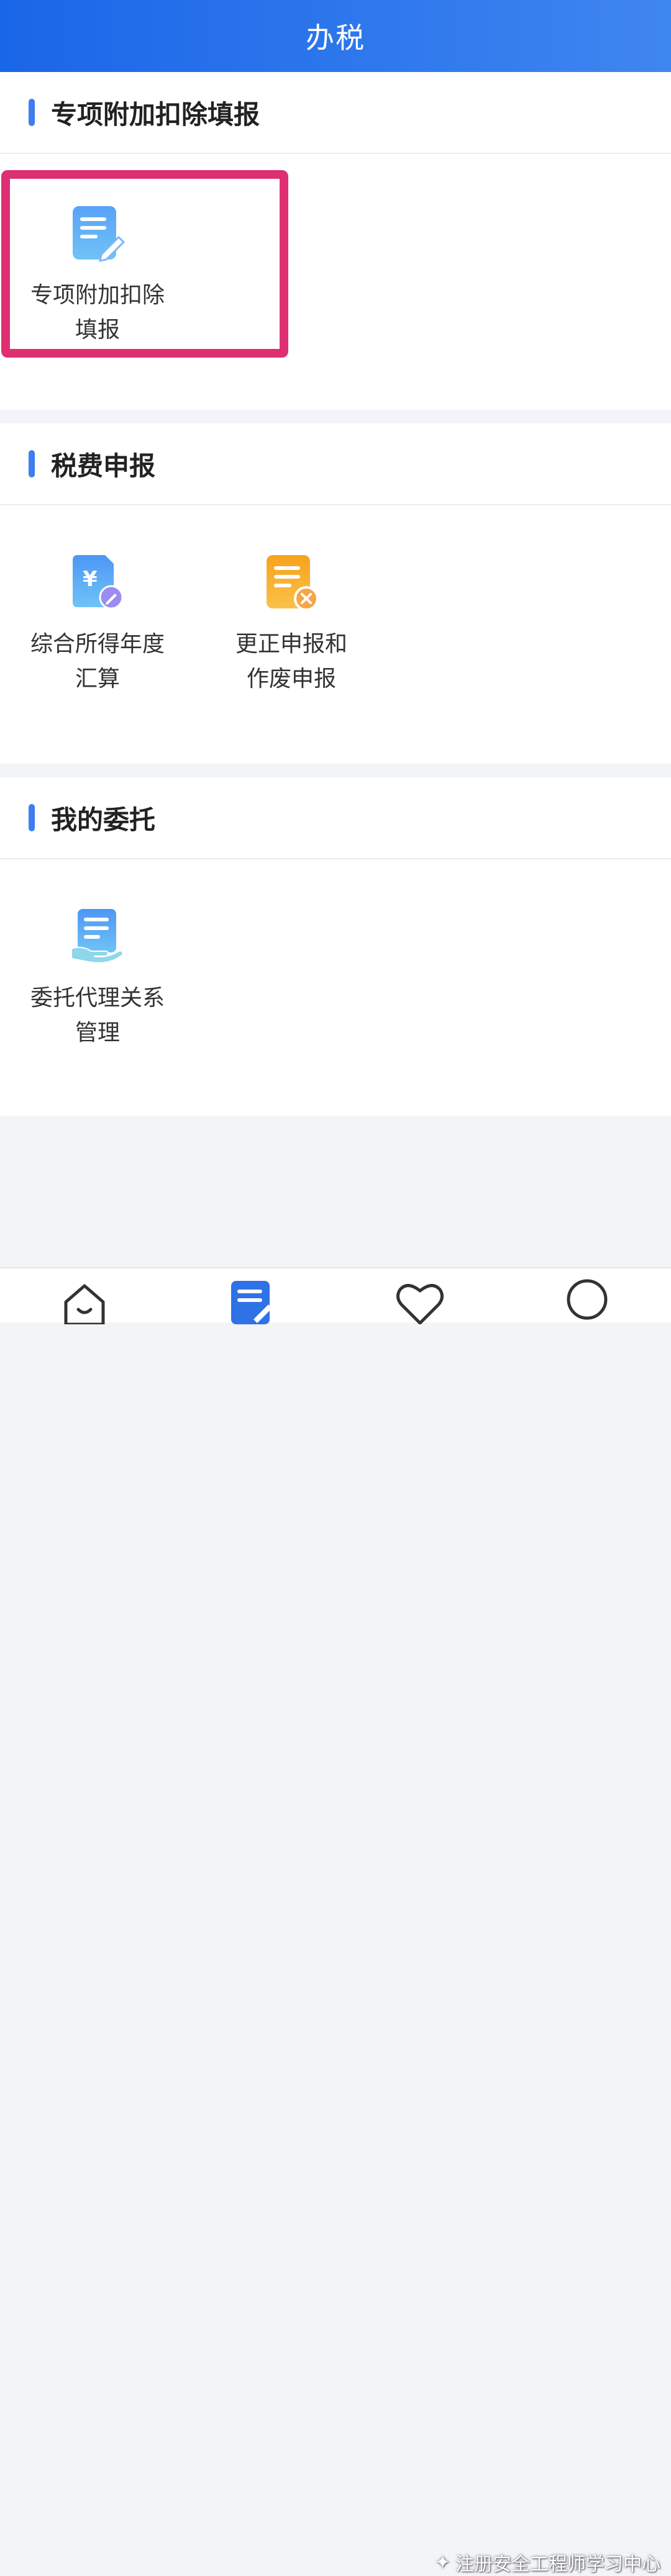 This screenshot has width=671, height=2576. What do you see at coordinates (558, 2564) in the screenshot?
I see `watermark-text: 注册安全工程师学习中心` at bounding box center [558, 2564].